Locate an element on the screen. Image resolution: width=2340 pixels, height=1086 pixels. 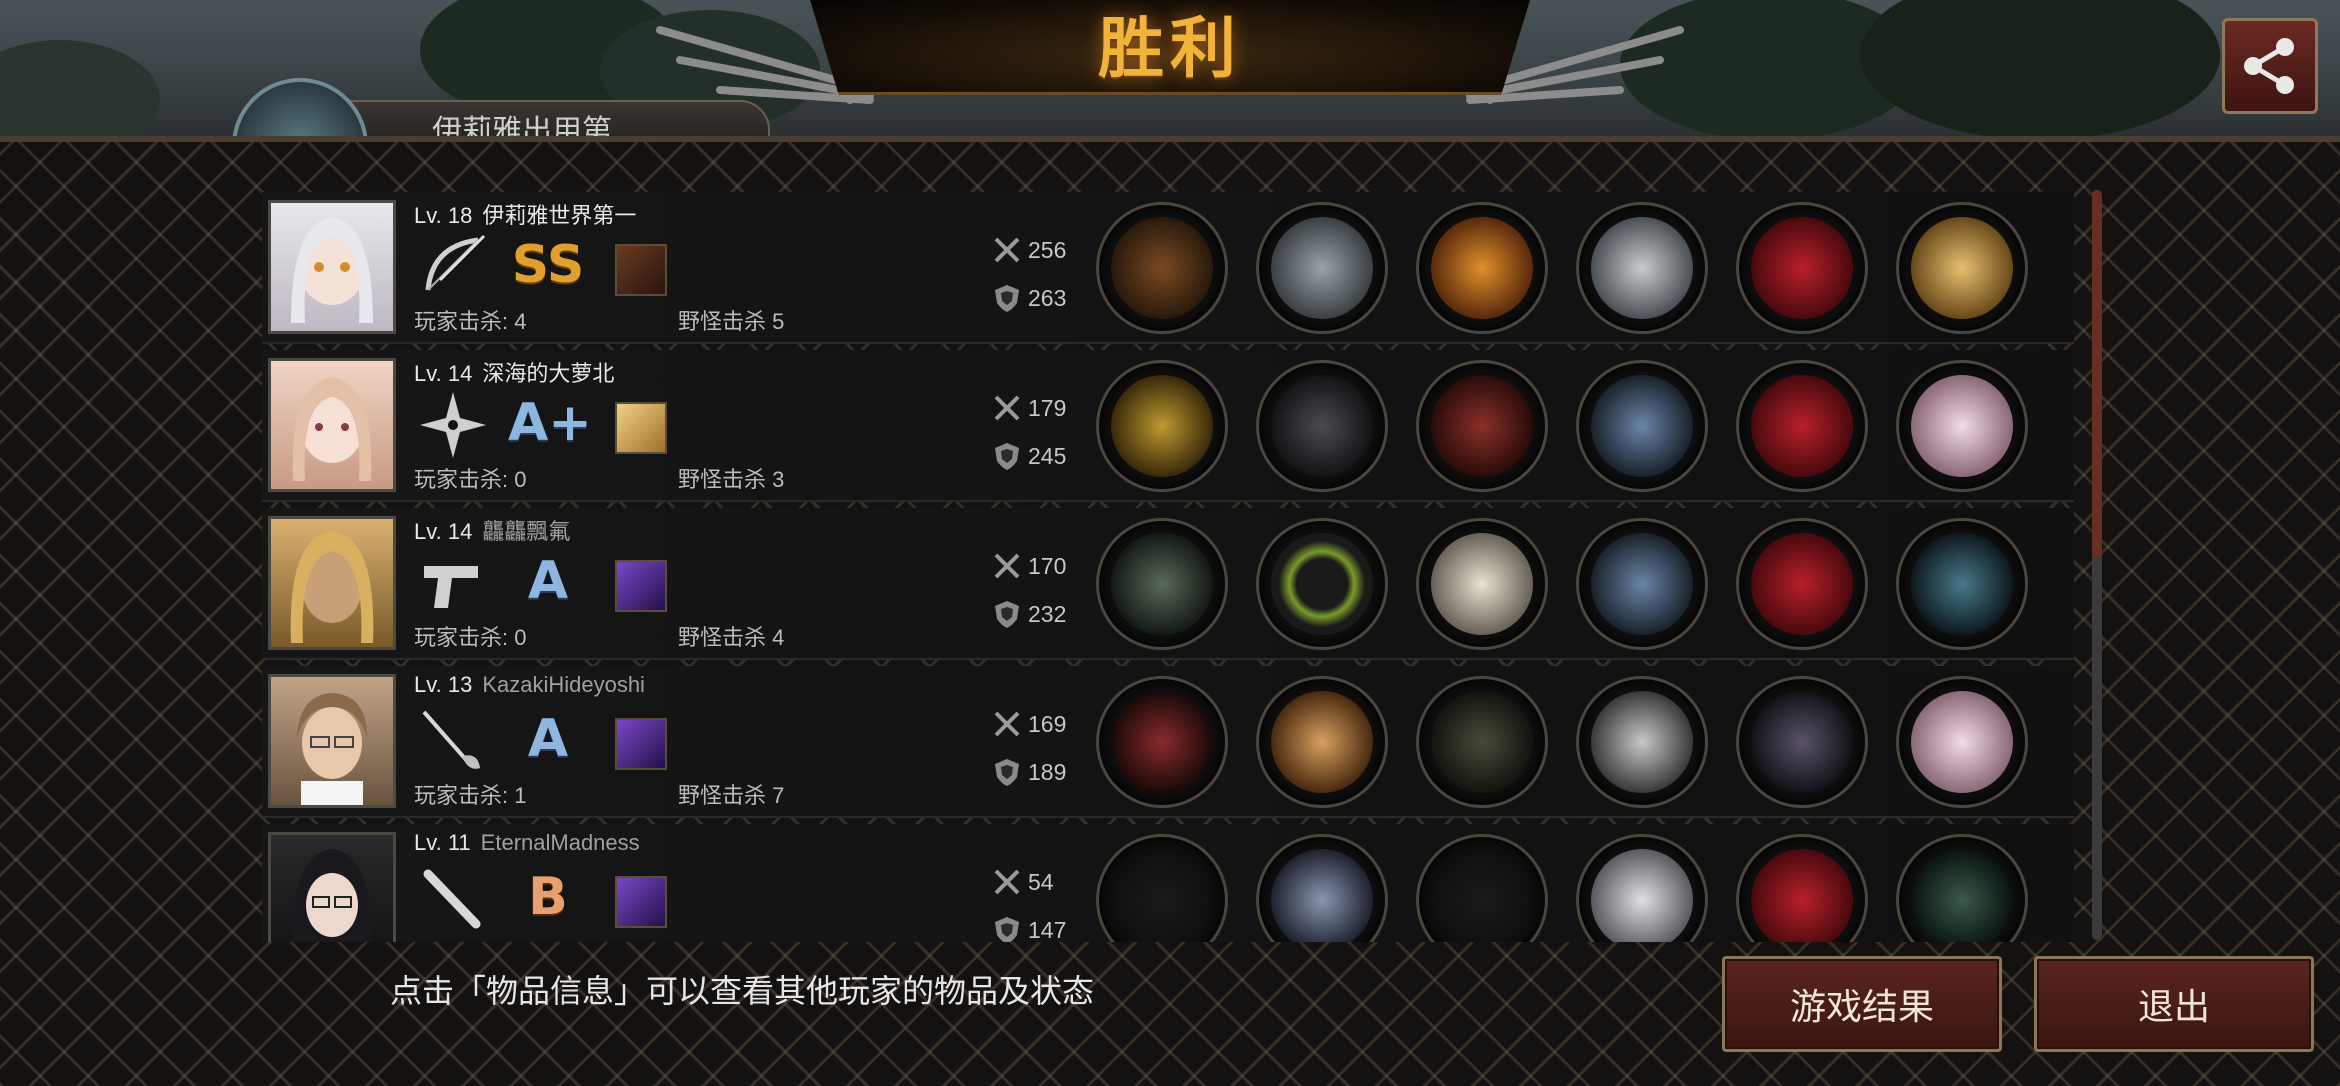
list-scrollbar is located at coordinates (2097, 565).